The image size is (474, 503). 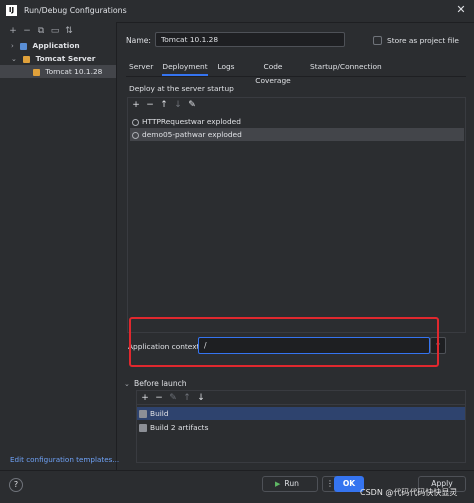 What do you see at coordinates (192, 134) in the screenshot?
I see `artifact-label: demo05-pathwar exploded` at bounding box center [192, 134].